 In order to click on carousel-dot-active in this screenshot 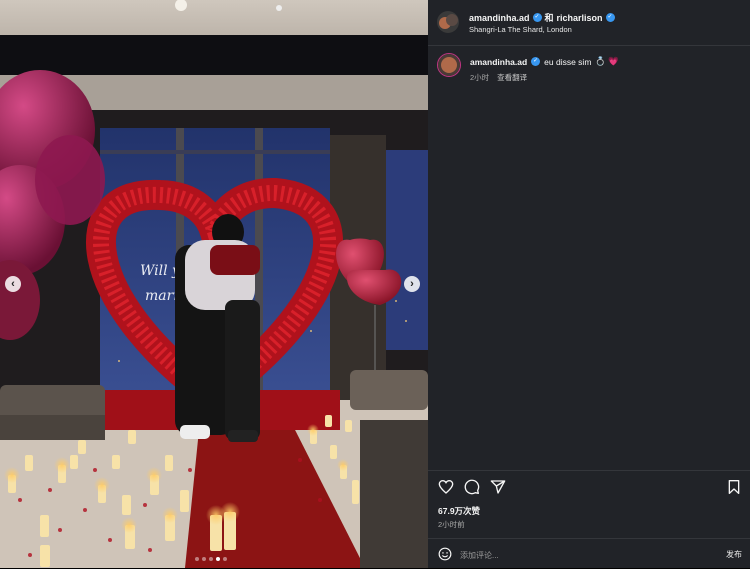, I will do `click(218, 559)`.